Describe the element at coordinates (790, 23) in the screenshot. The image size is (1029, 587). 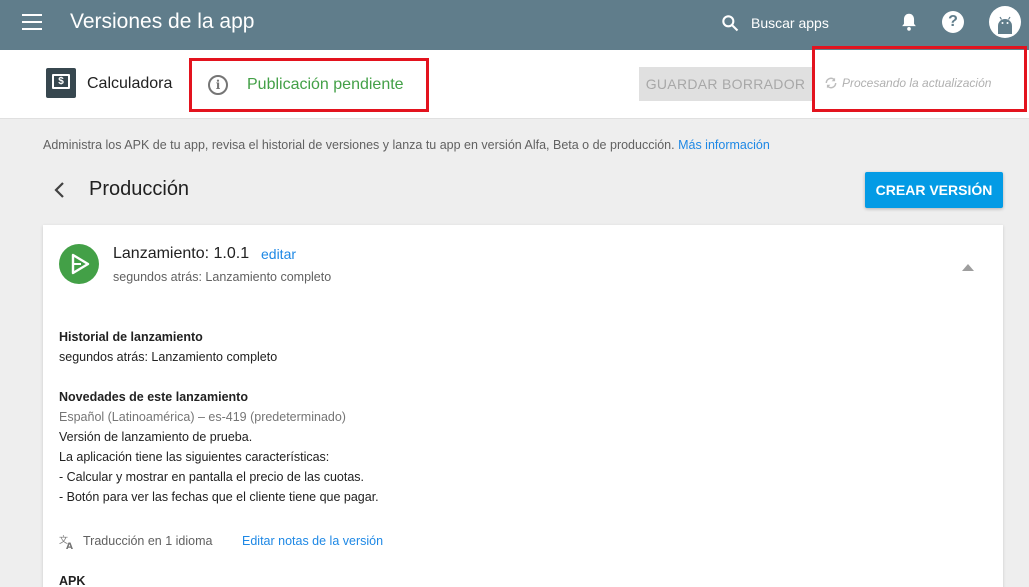
I see `search-label: Buscar apps` at that location.